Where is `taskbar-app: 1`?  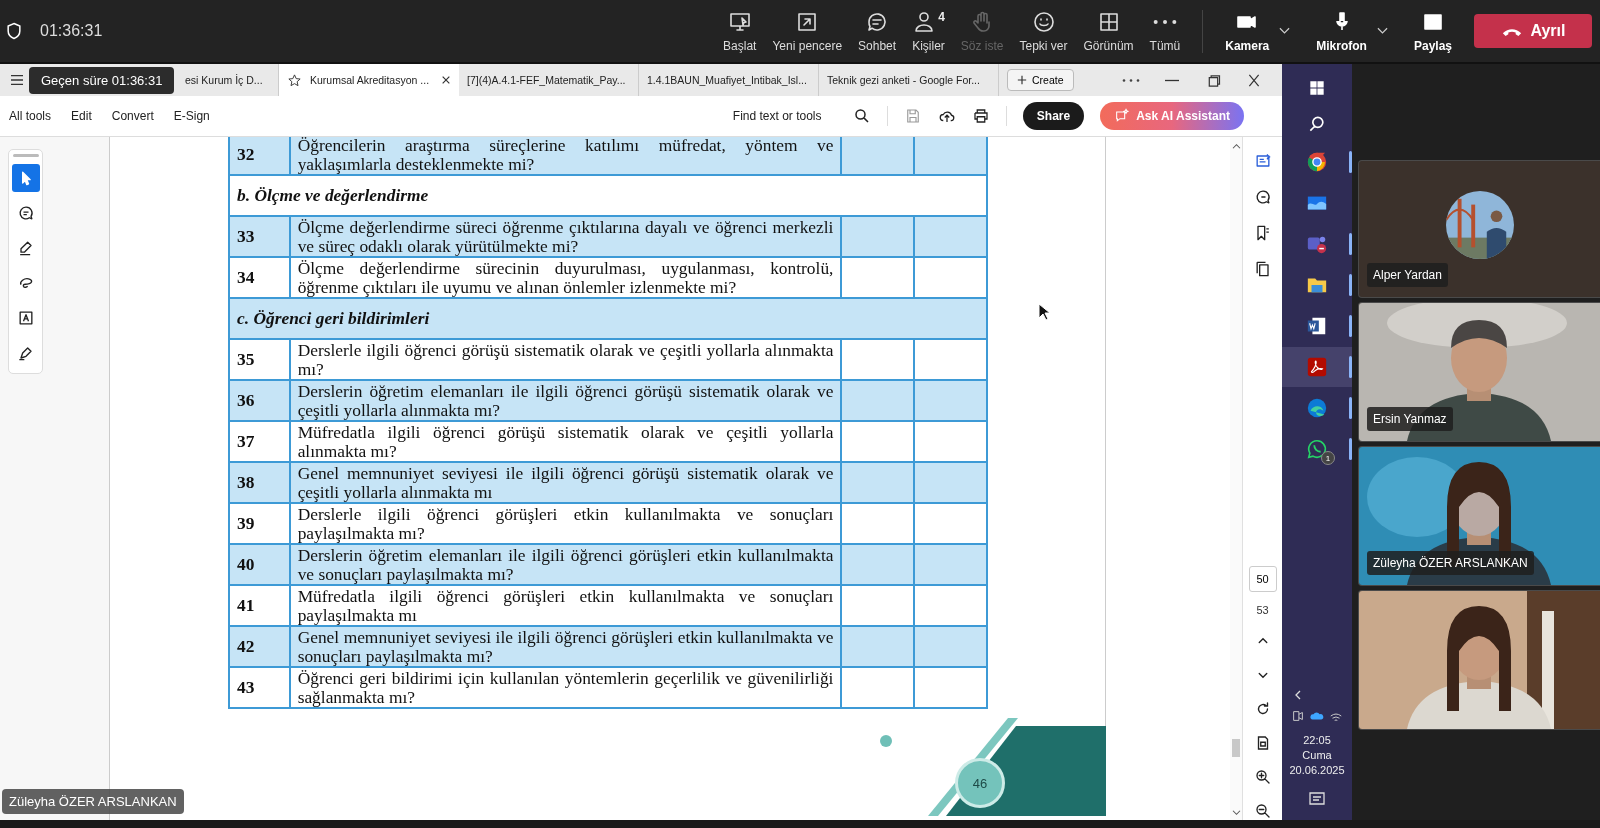
taskbar-app: 1 is located at coordinates (1317, 449).